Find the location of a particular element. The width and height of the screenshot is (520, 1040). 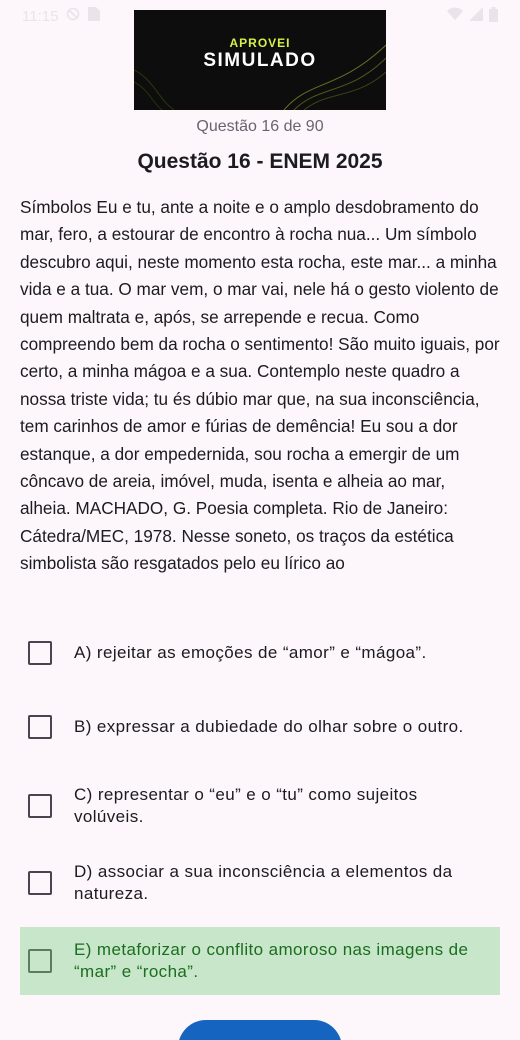

next-button is located at coordinates (260, 1030).